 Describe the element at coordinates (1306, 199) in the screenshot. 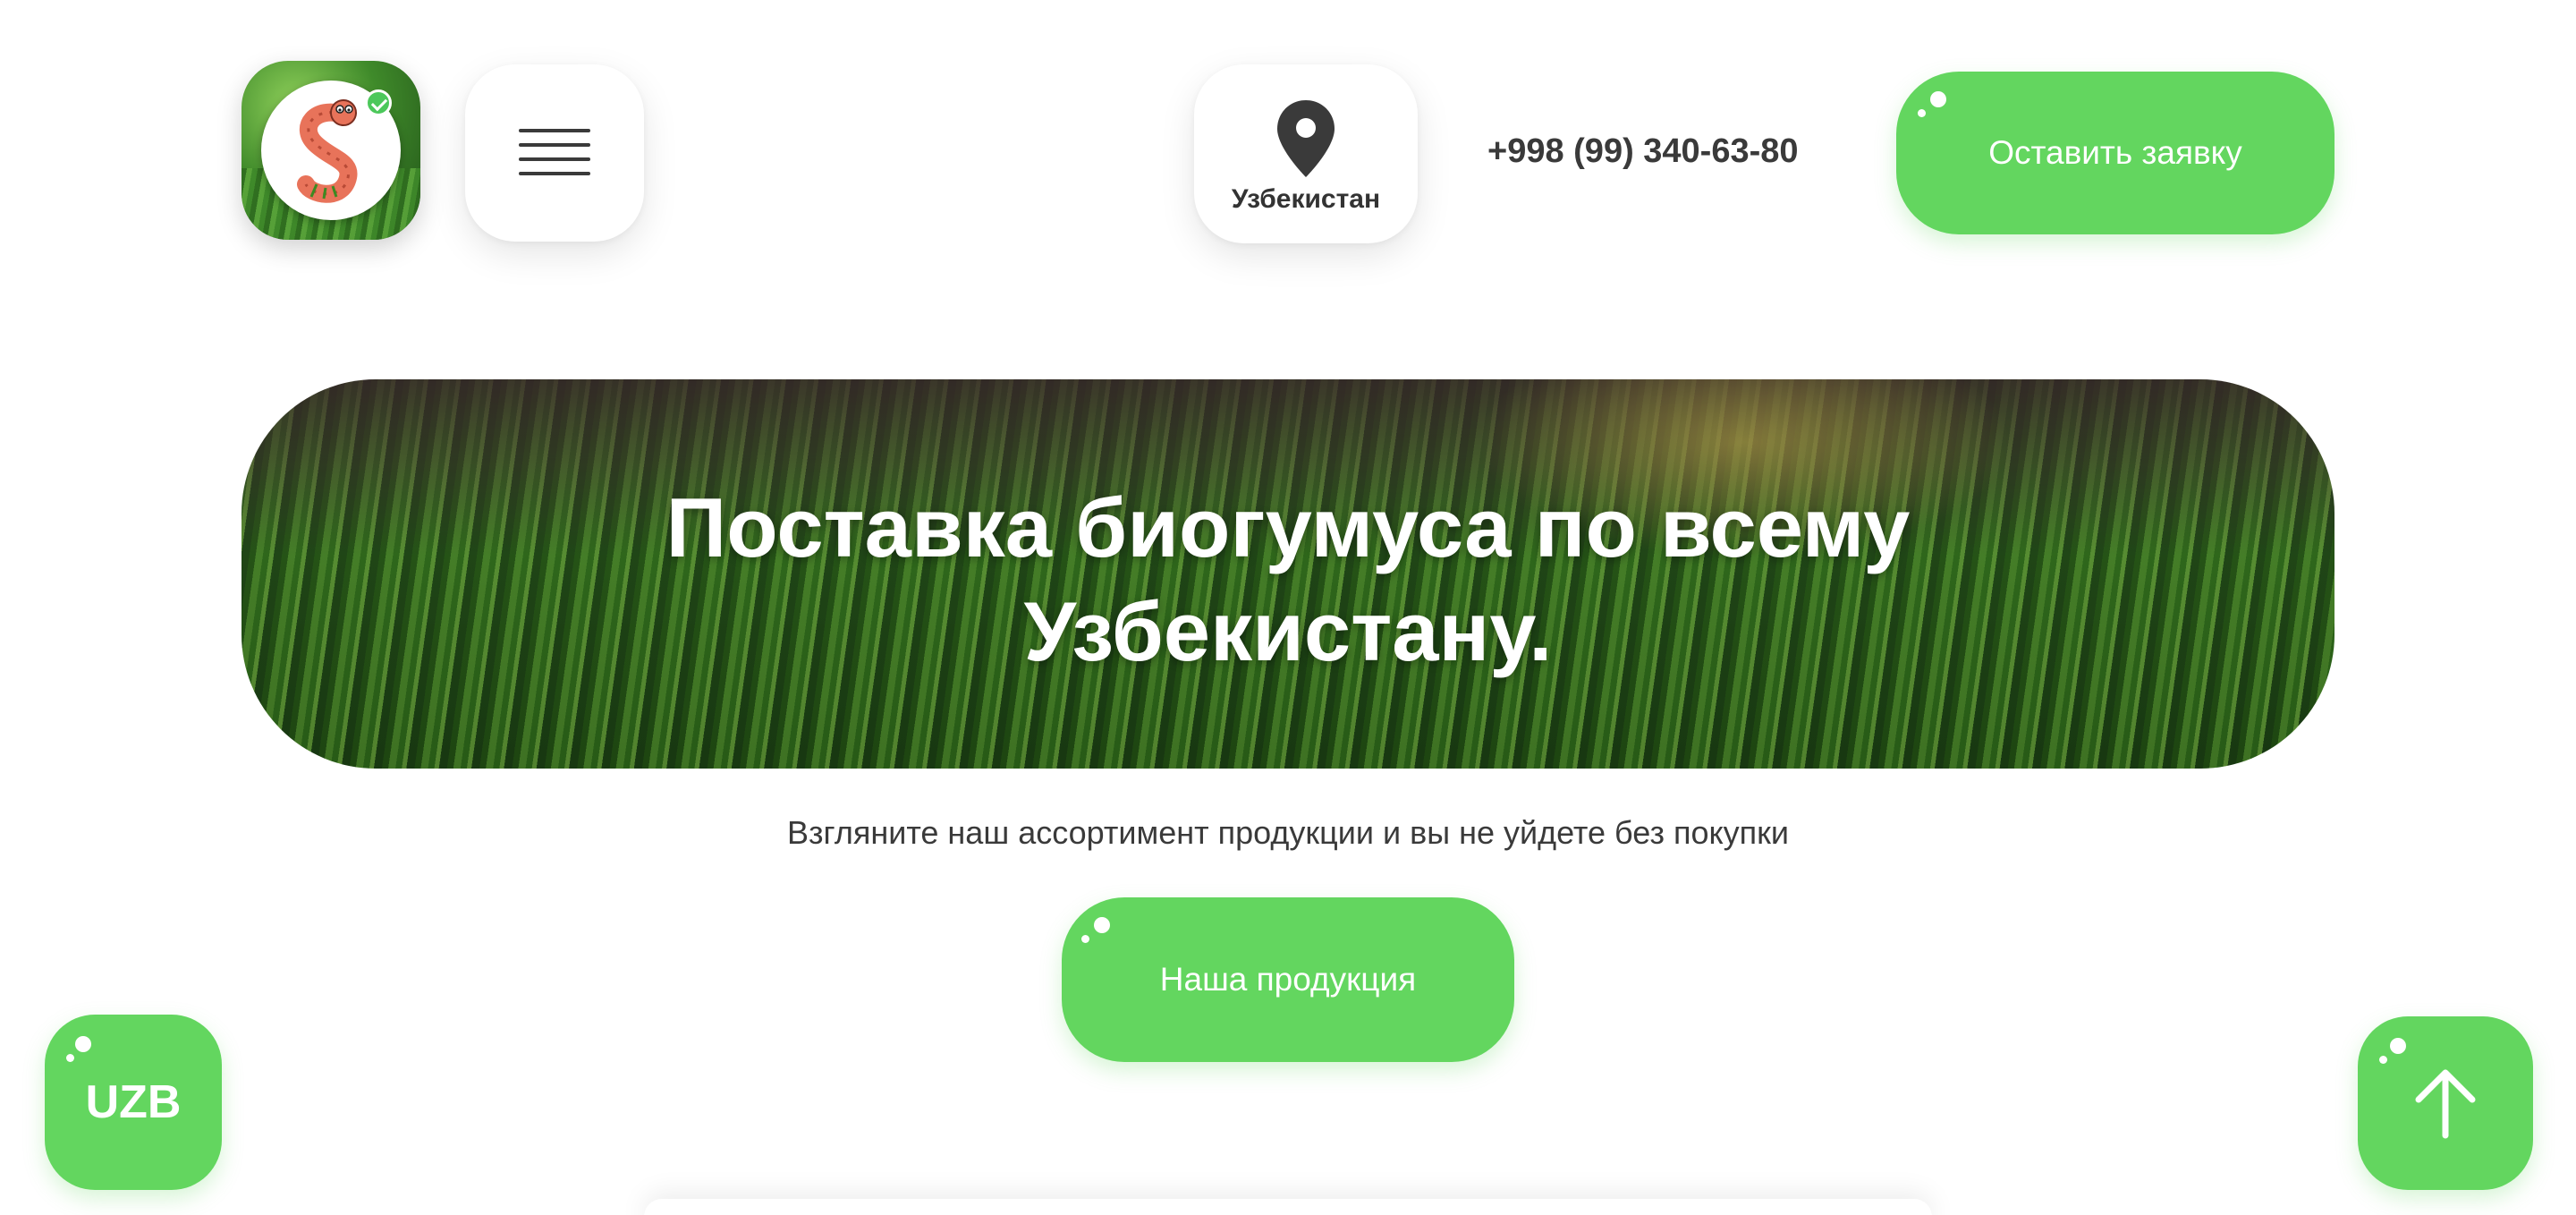

I see `location-label: Узбекистан` at that location.